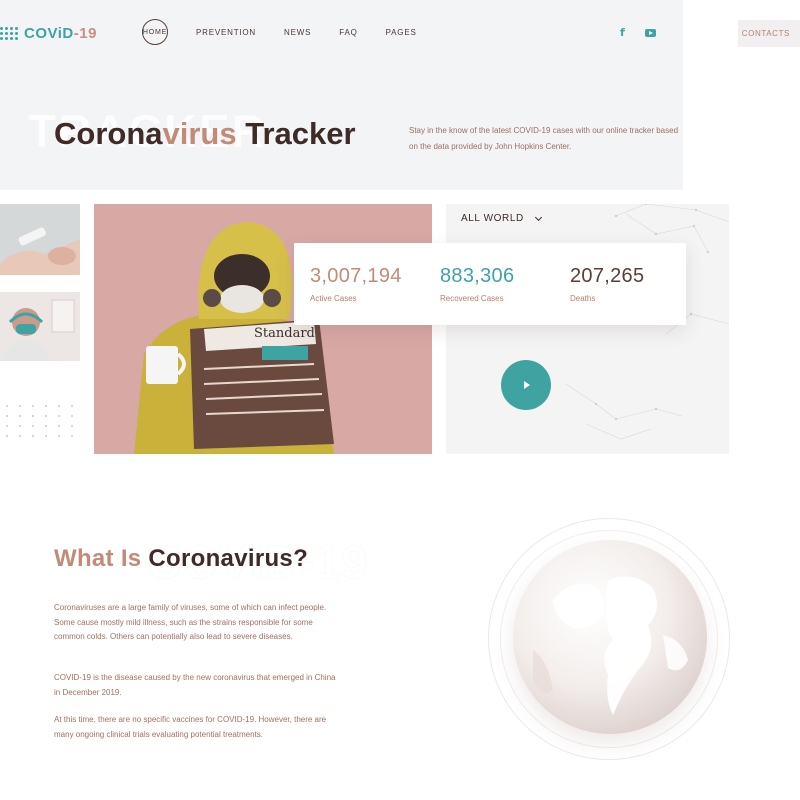  What do you see at coordinates (284, 333) in the screenshot?
I see `svg-text: Standard` at bounding box center [284, 333].